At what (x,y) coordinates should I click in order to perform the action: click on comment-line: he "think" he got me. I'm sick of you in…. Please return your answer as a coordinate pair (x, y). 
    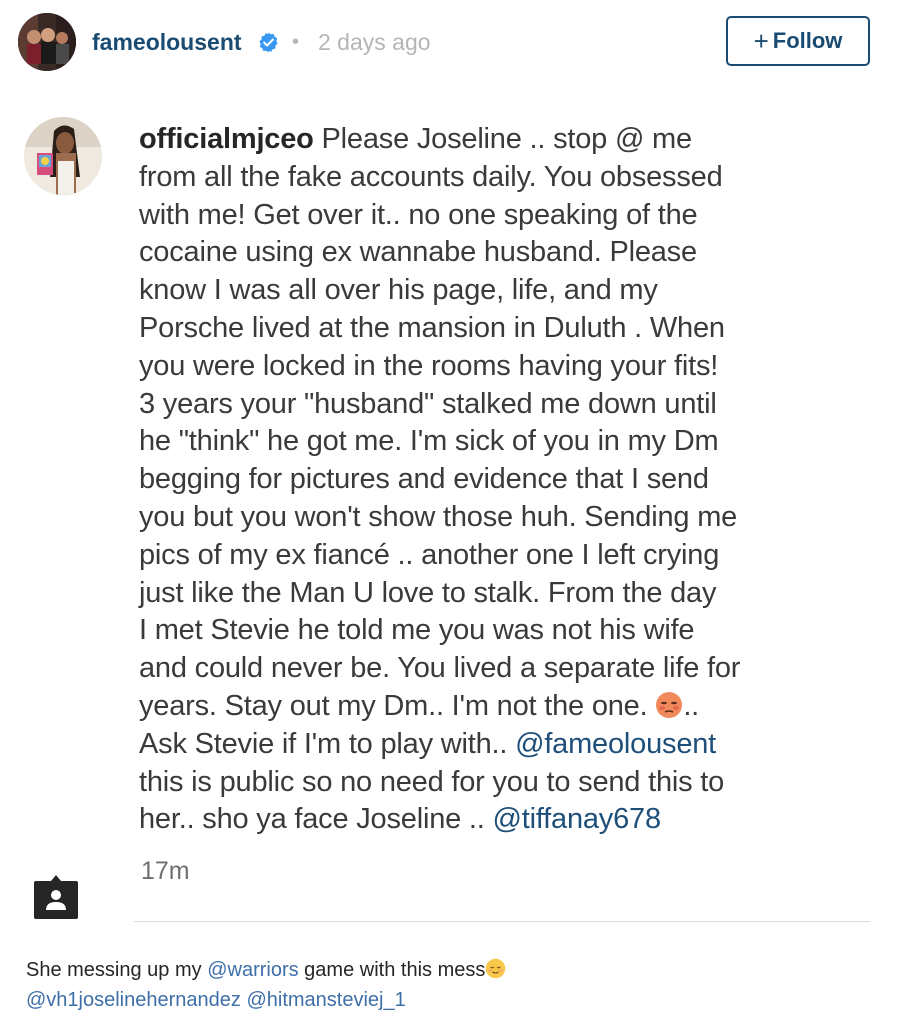
    Looking at the image, I should click on (429, 441).